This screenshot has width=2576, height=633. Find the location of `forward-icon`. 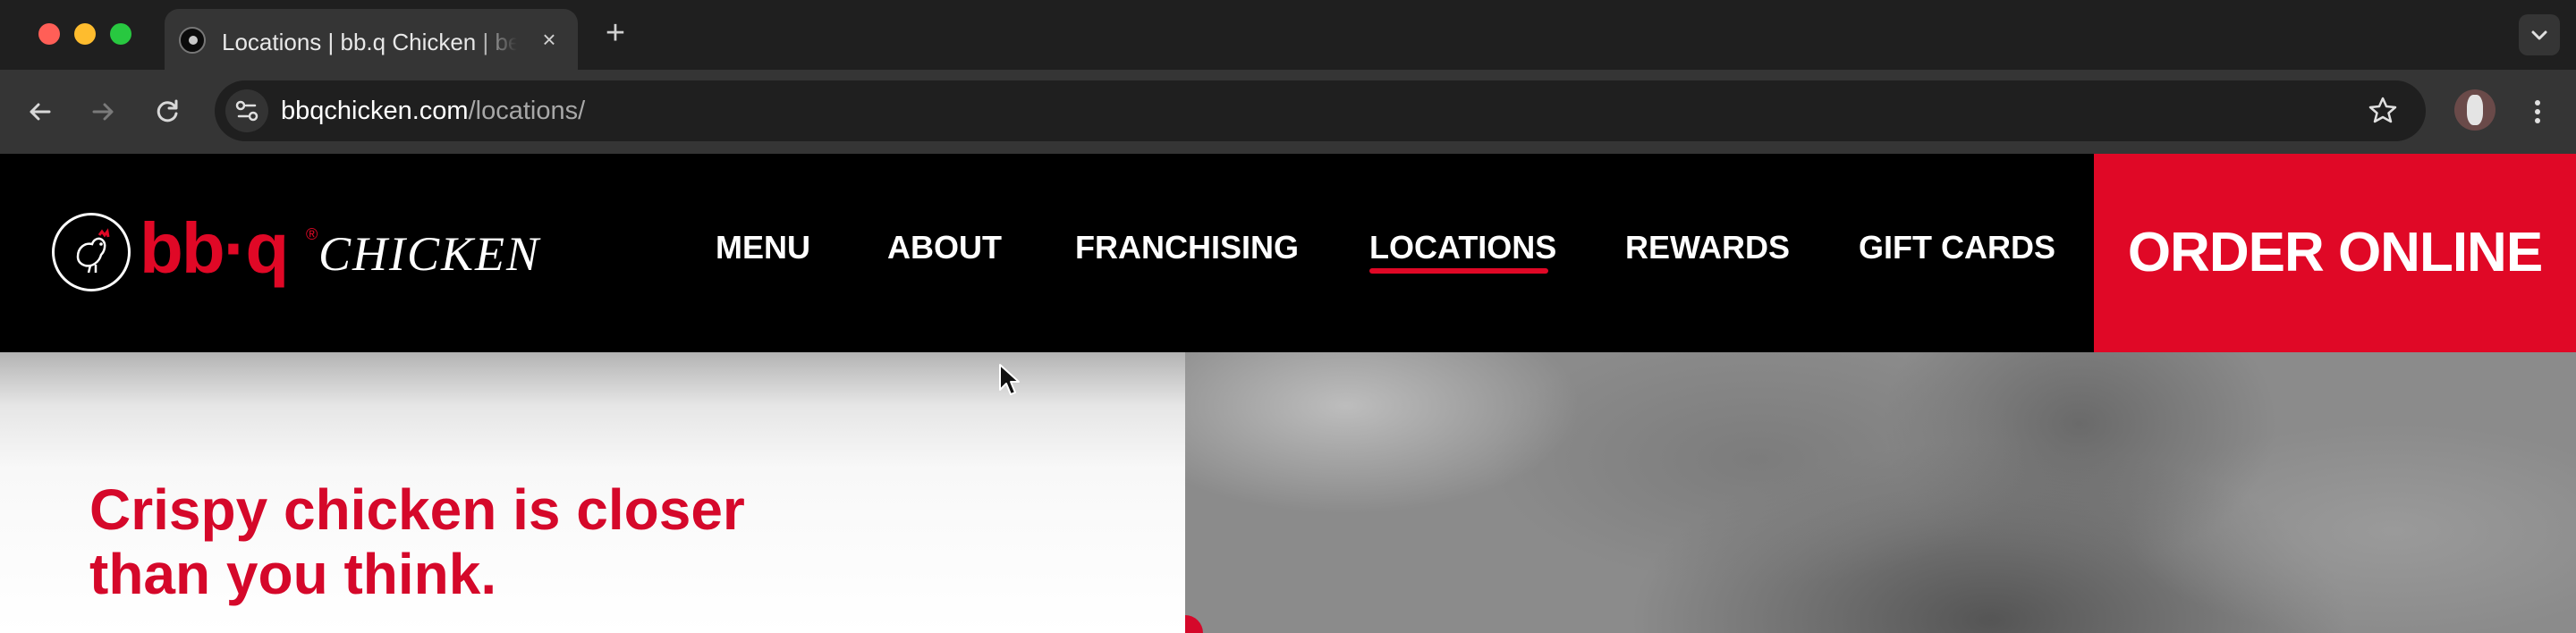

forward-icon is located at coordinates (103, 112).